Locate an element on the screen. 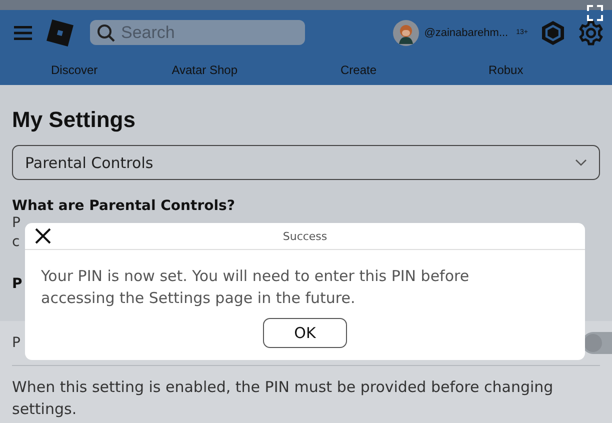  dropdown: Parental Controls is located at coordinates (306, 162).